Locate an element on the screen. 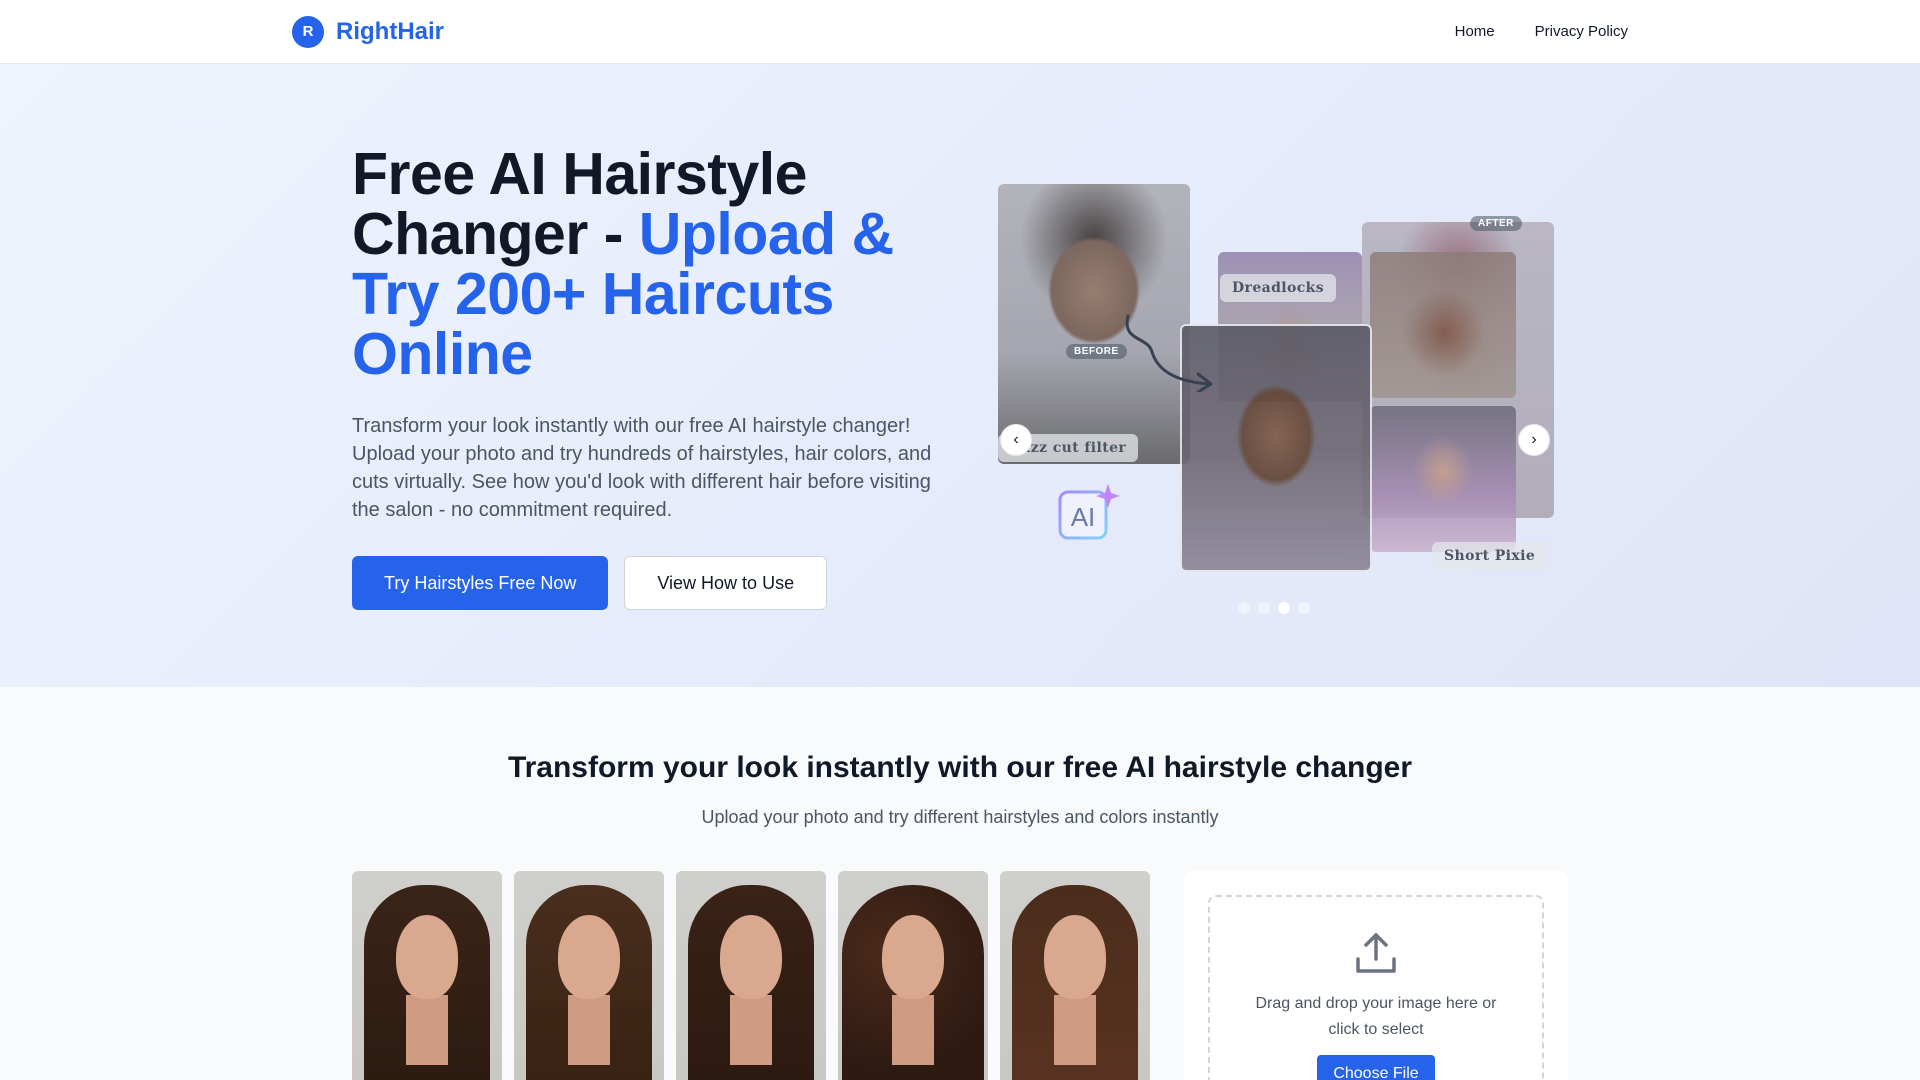 The image size is (1920, 1080). top-navbar: R RightHair Home Privacy Policy is located at coordinates (960, 32).